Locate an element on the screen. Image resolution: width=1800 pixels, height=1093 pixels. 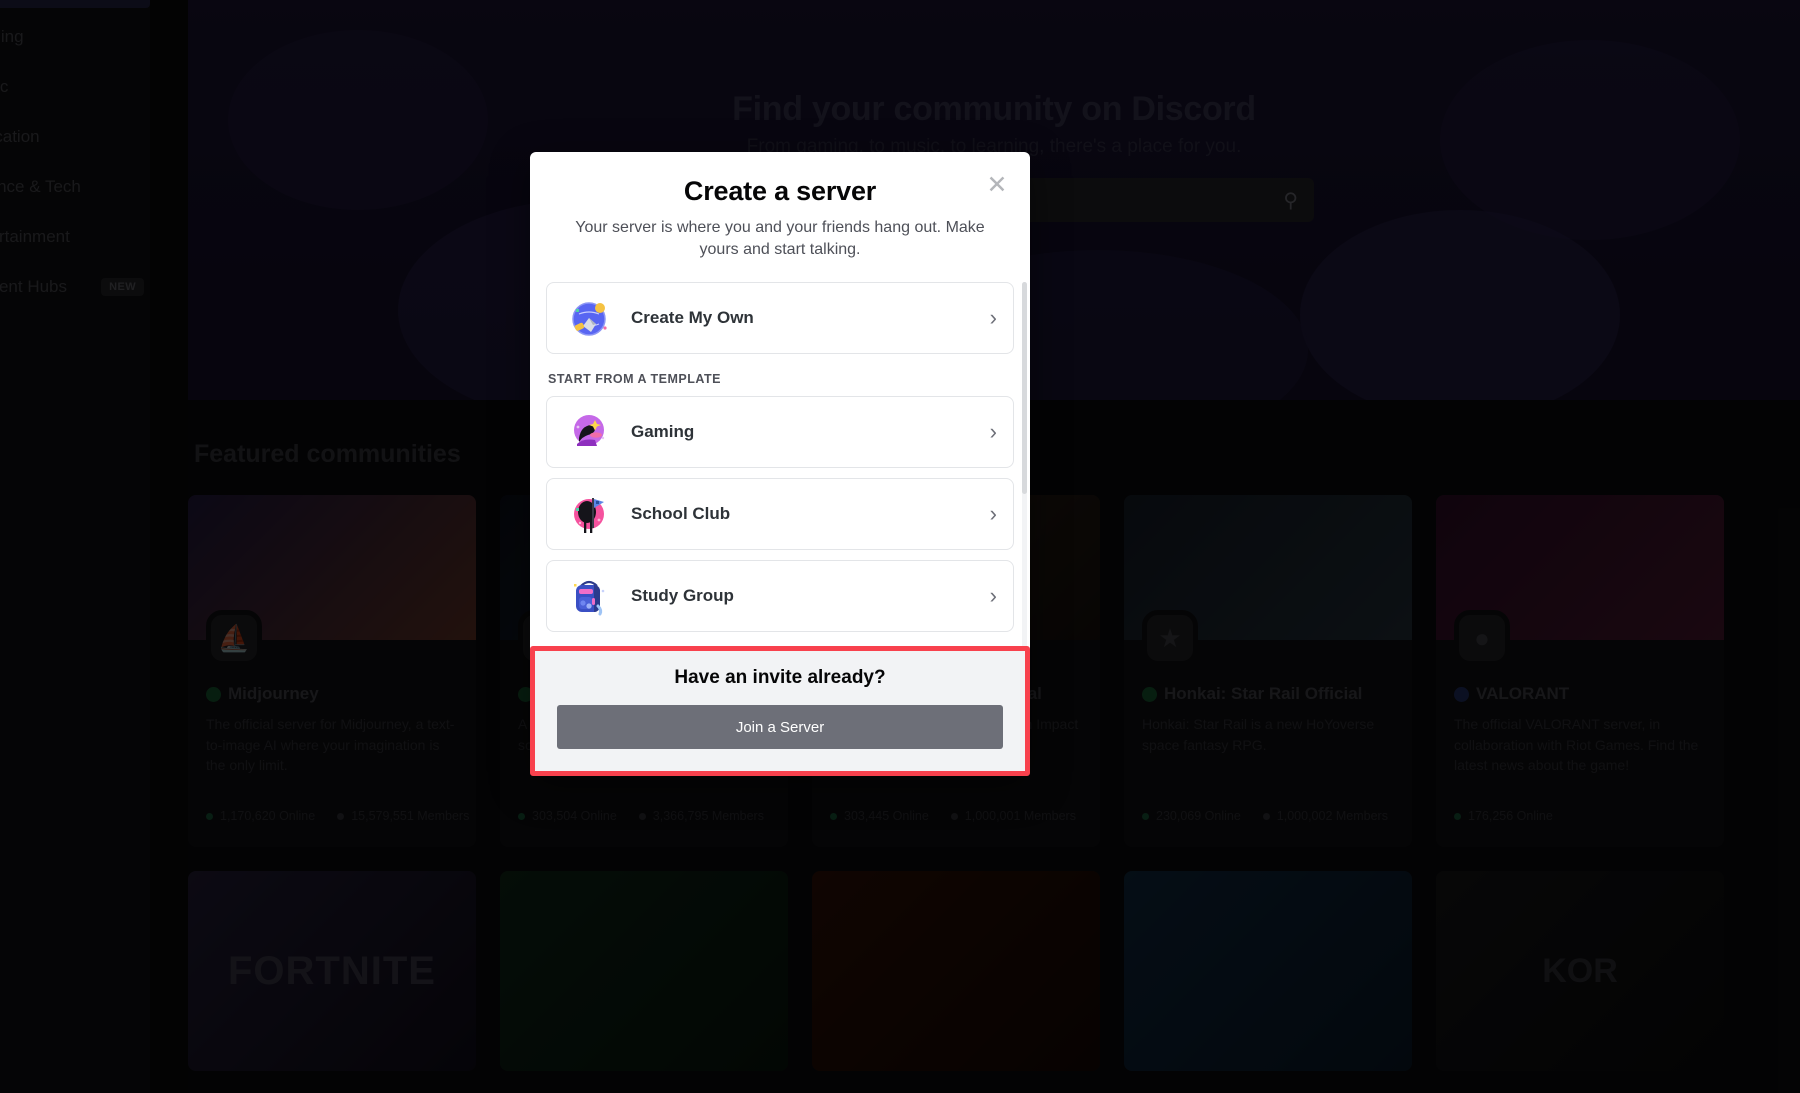
sidebar-item-science-tech: Science & Tech is located at coordinates (75, 187).